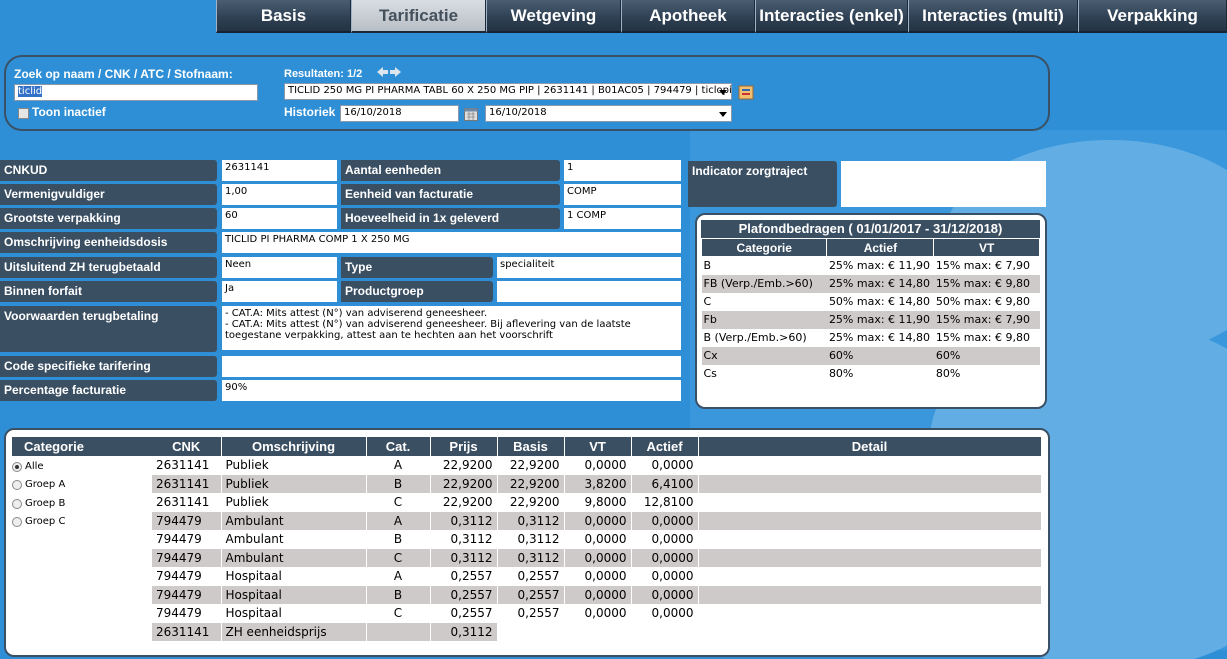 This screenshot has width=1227, height=659. I want to click on tab-interacties-multi: Interacties (multi), so click(993, 16).